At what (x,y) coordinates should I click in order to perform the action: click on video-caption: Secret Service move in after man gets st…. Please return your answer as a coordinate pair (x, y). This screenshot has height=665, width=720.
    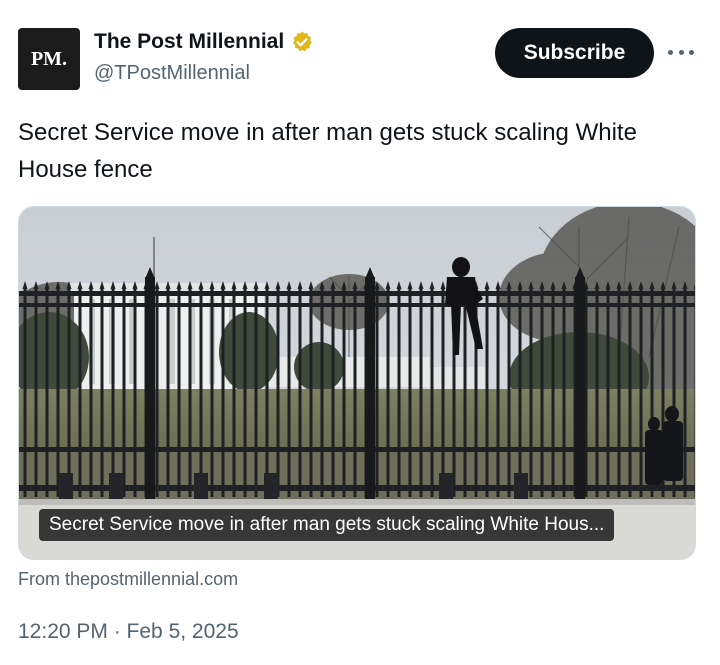
    Looking at the image, I should click on (327, 525).